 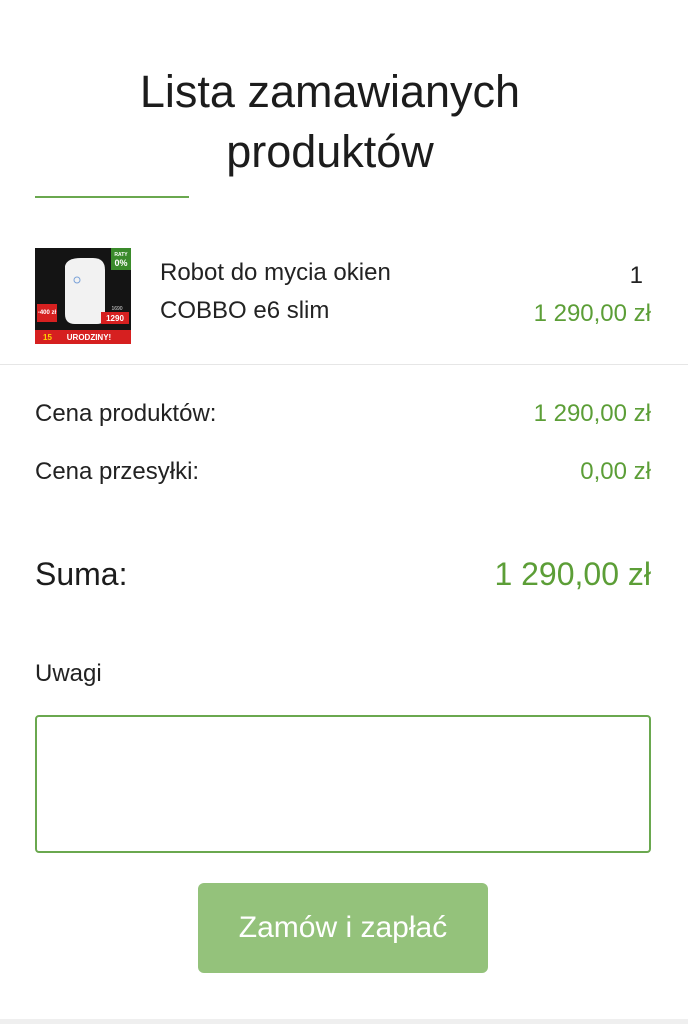 I want to click on bottom-bar, so click(x=344, y=1021).